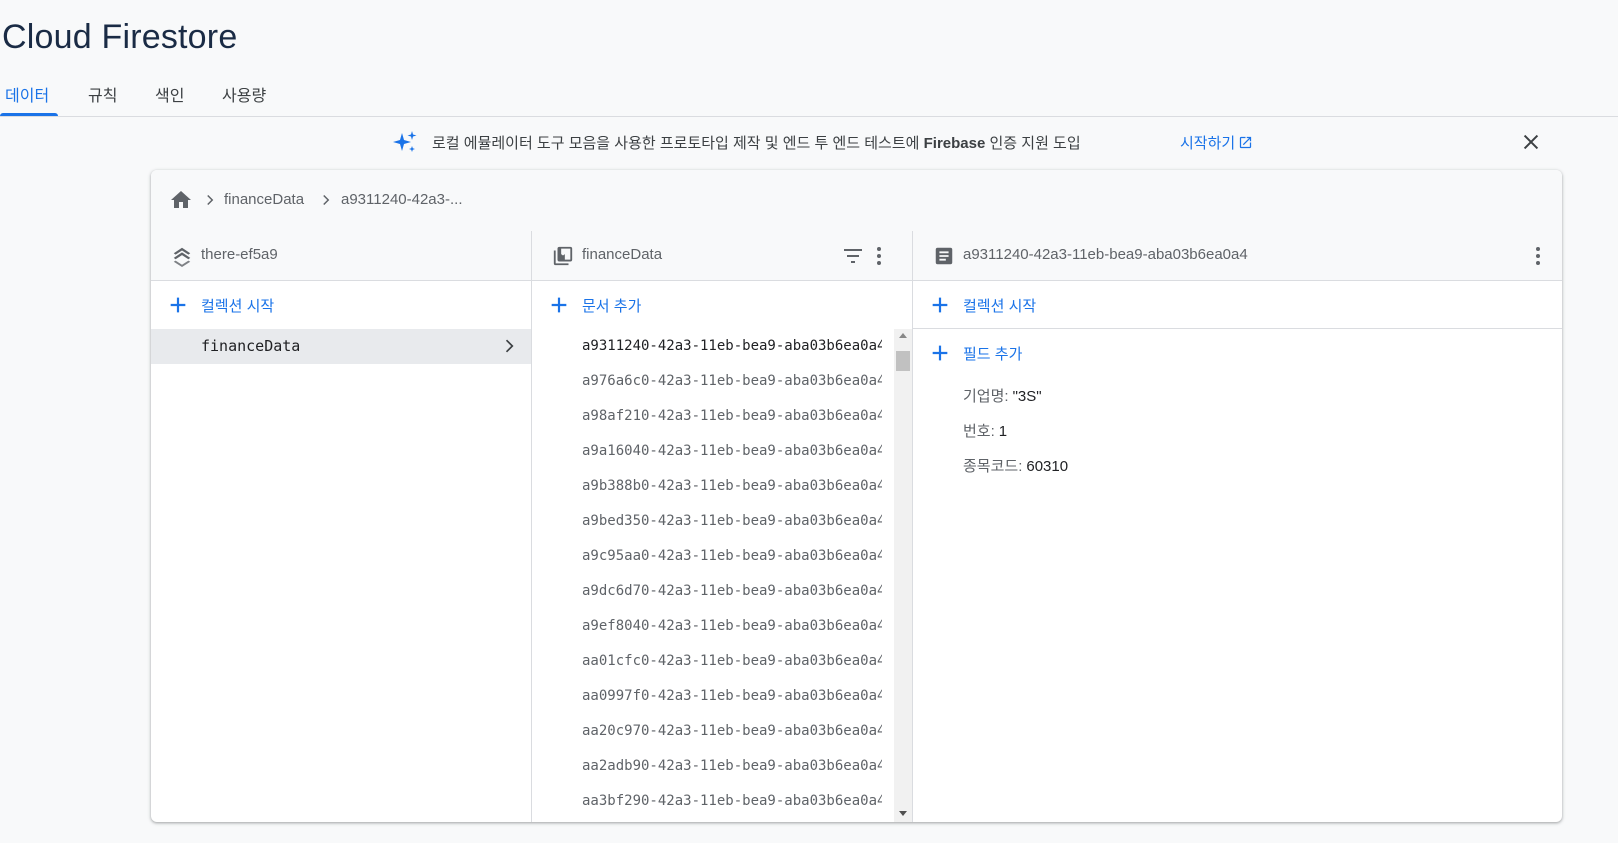 The width and height of the screenshot is (1618, 843). What do you see at coordinates (707, 696) in the screenshot?
I see `document-item: aa0997f0-42a3-11eb-bea9-aba03b6ea0a4` at bounding box center [707, 696].